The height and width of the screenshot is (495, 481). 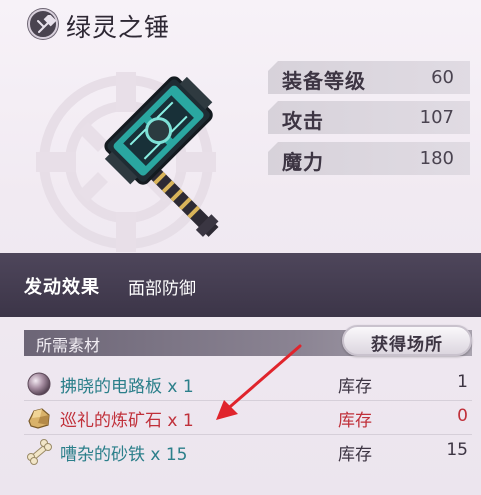 What do you see at coordinates (259, 382) in the screenshot?
I see `annotation-arrow` at bounding box center [259, 382].